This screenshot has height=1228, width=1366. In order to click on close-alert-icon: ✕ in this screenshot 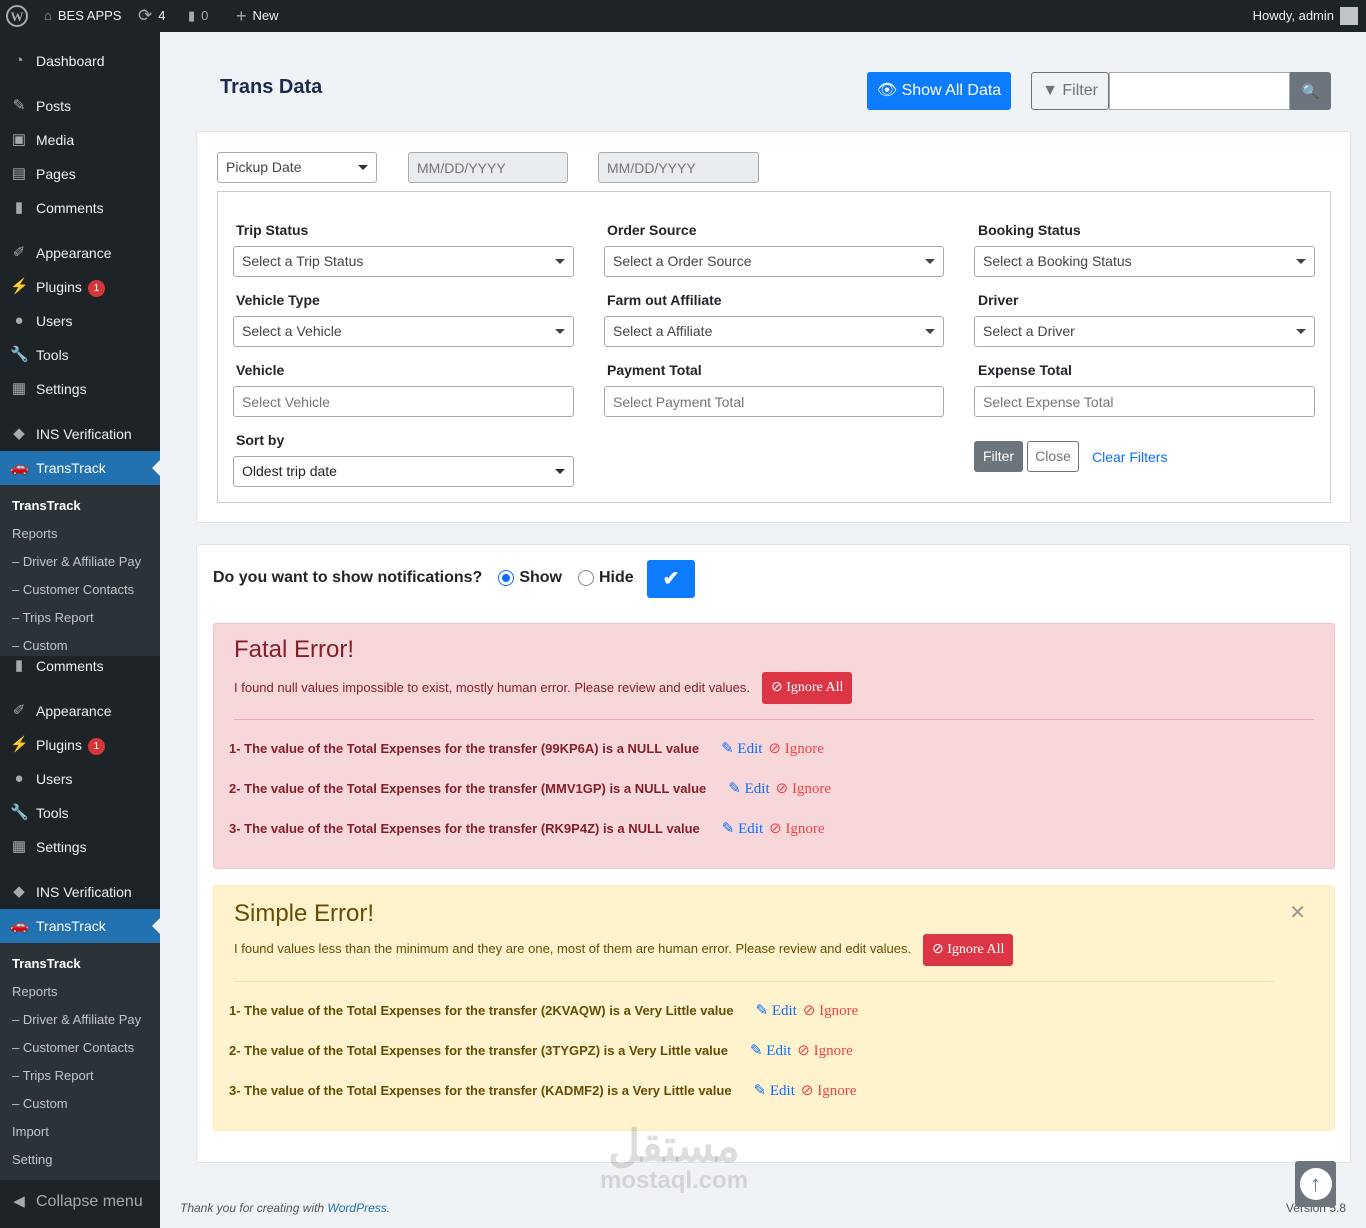, I will do `click(1297, 912)`.